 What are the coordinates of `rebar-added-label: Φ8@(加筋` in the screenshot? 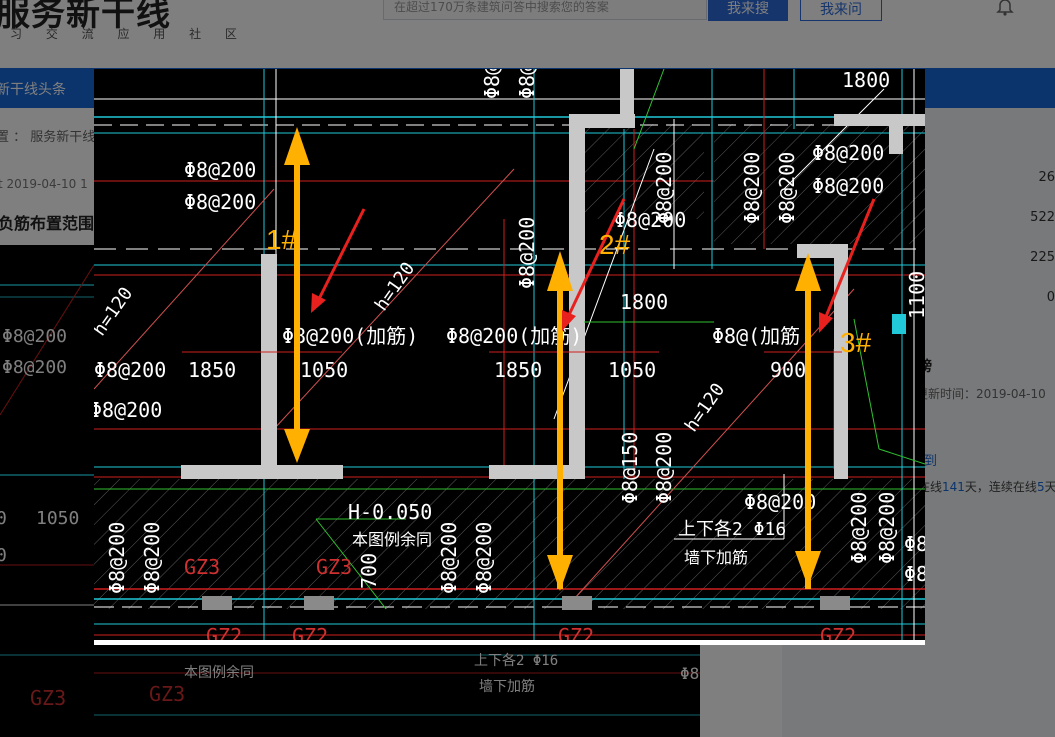 It's located at (756, 336).